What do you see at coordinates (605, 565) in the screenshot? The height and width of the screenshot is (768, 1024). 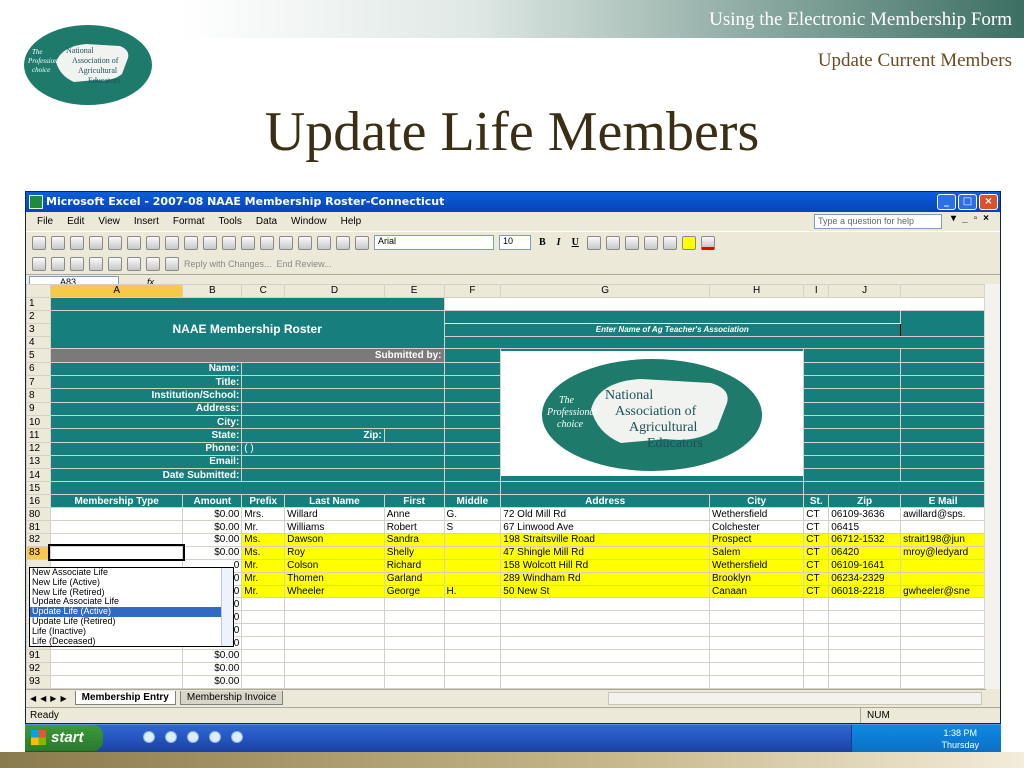 I see `address-cell: 158 Wolcott Hill Rd` at bounding box center [605, 565].